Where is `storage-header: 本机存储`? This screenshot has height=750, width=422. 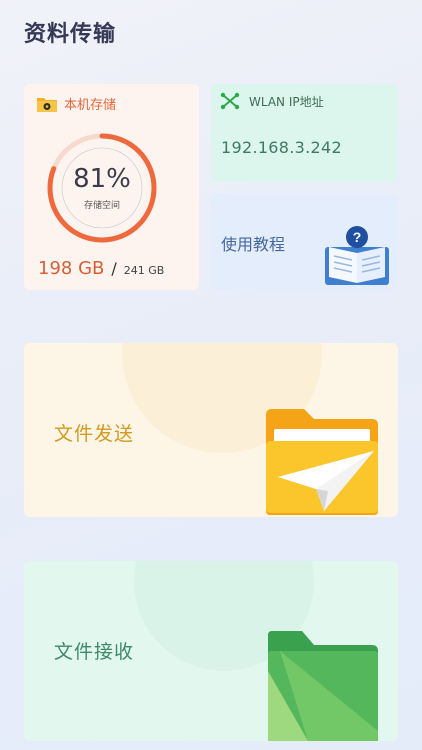
storage-header: 本机存储 is located at coordinates (76, 103).